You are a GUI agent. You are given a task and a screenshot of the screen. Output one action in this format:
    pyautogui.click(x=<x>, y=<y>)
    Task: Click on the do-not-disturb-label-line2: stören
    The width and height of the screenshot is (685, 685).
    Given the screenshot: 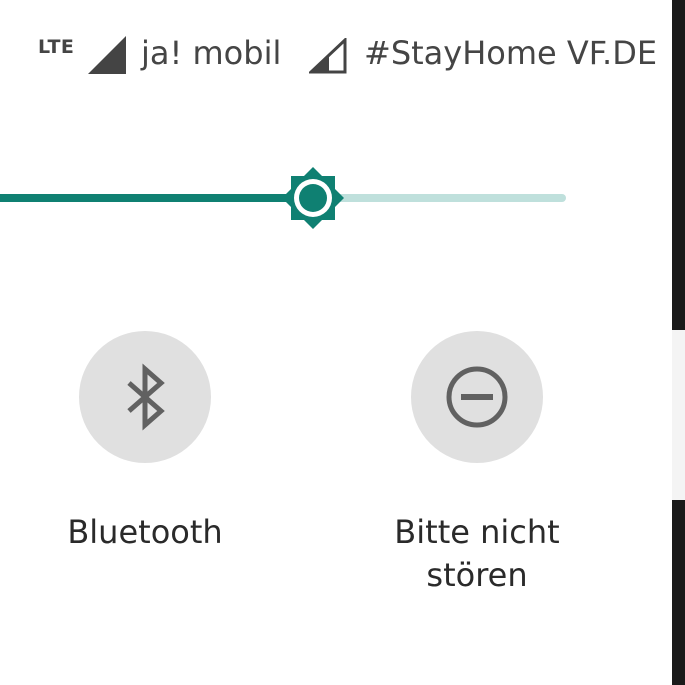 What is the action you would take?
    pyautogui.click(x=477, y=575)
    